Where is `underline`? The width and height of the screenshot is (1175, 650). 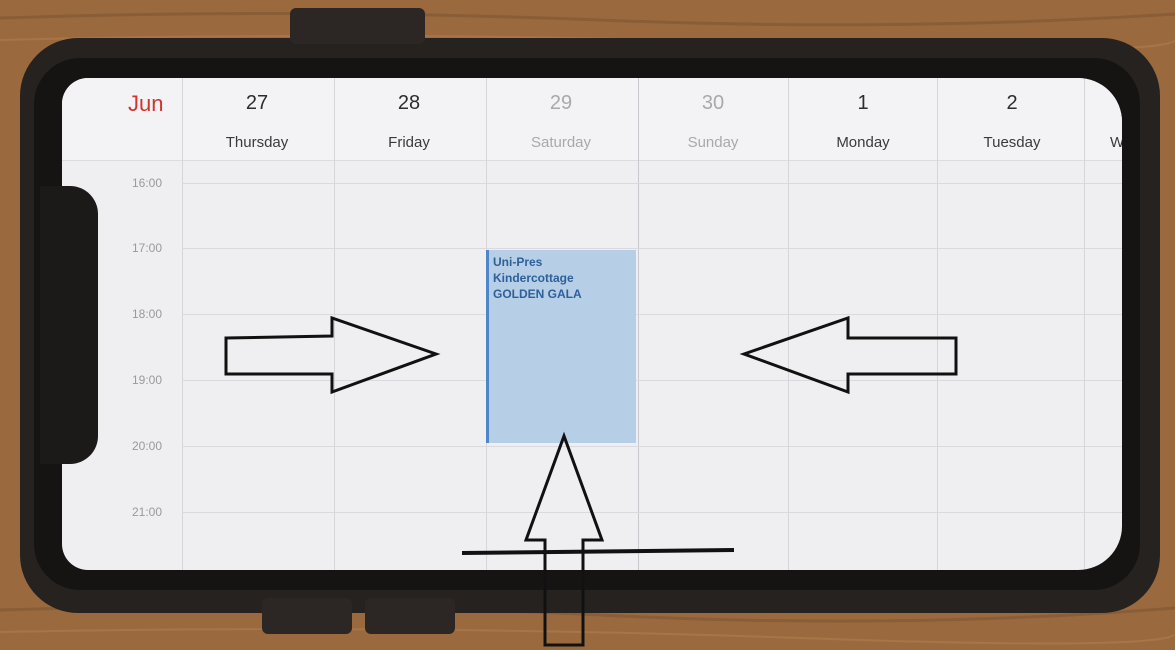
underline is located at coordinates (598, 551).